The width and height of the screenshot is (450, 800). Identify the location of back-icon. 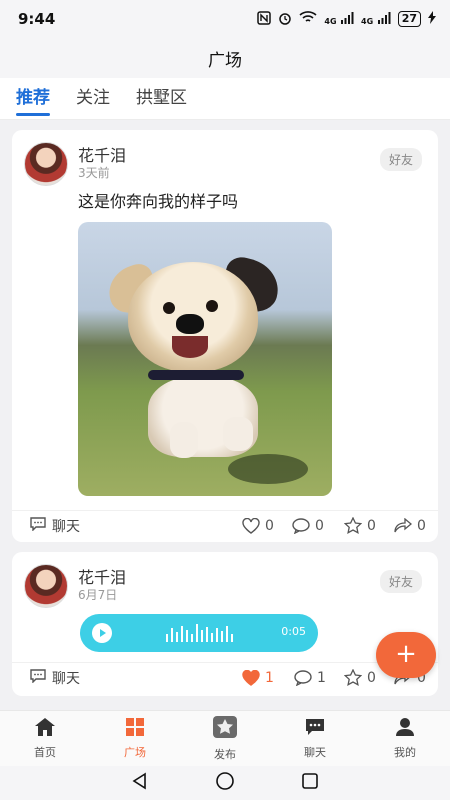
(140, 783).